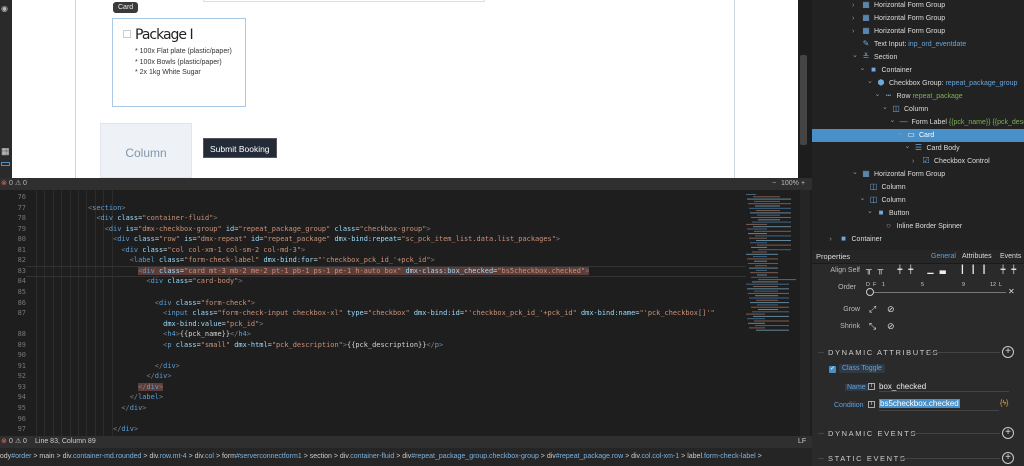 This screenshot has width=1024, height=466. I want to click on condition-input: bs5checkbox.checked, so click(939, 405).